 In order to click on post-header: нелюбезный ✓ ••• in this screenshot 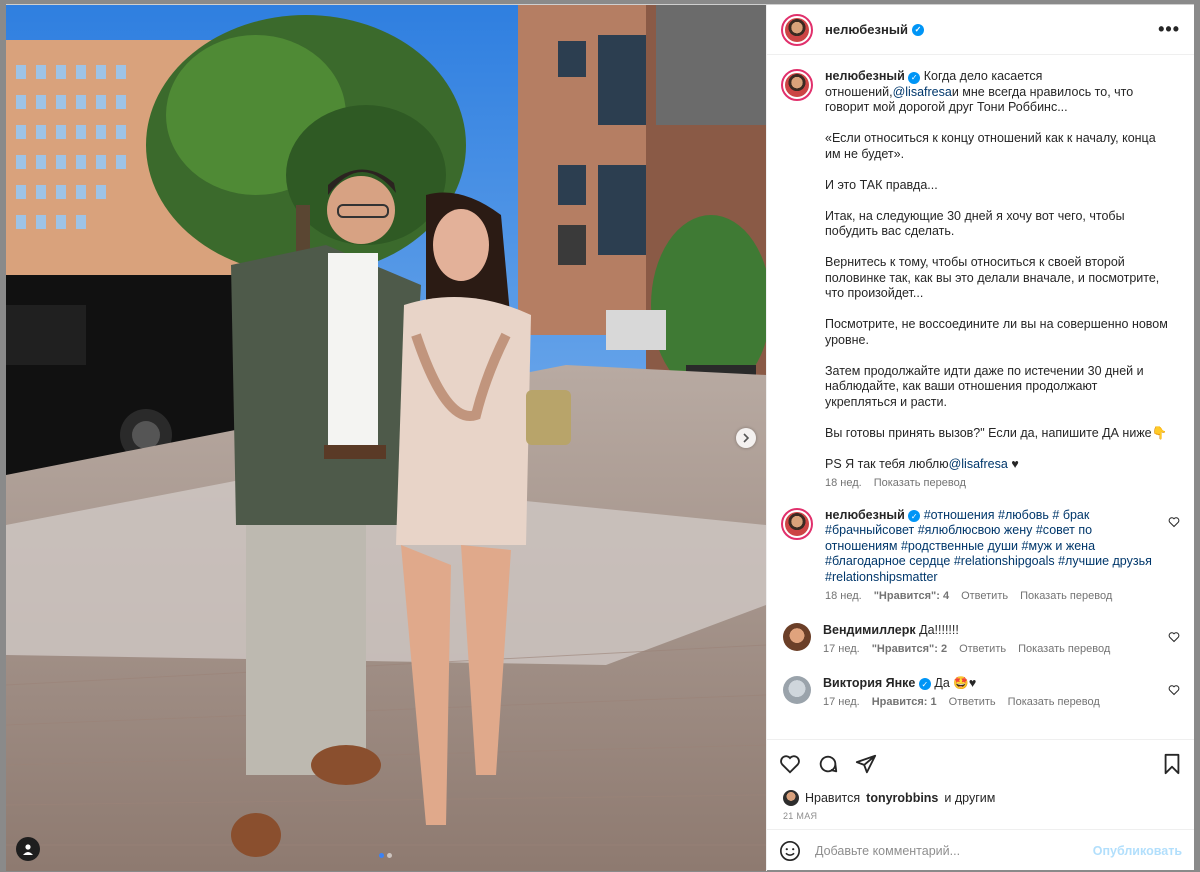, I will do `click(980, 30)`.